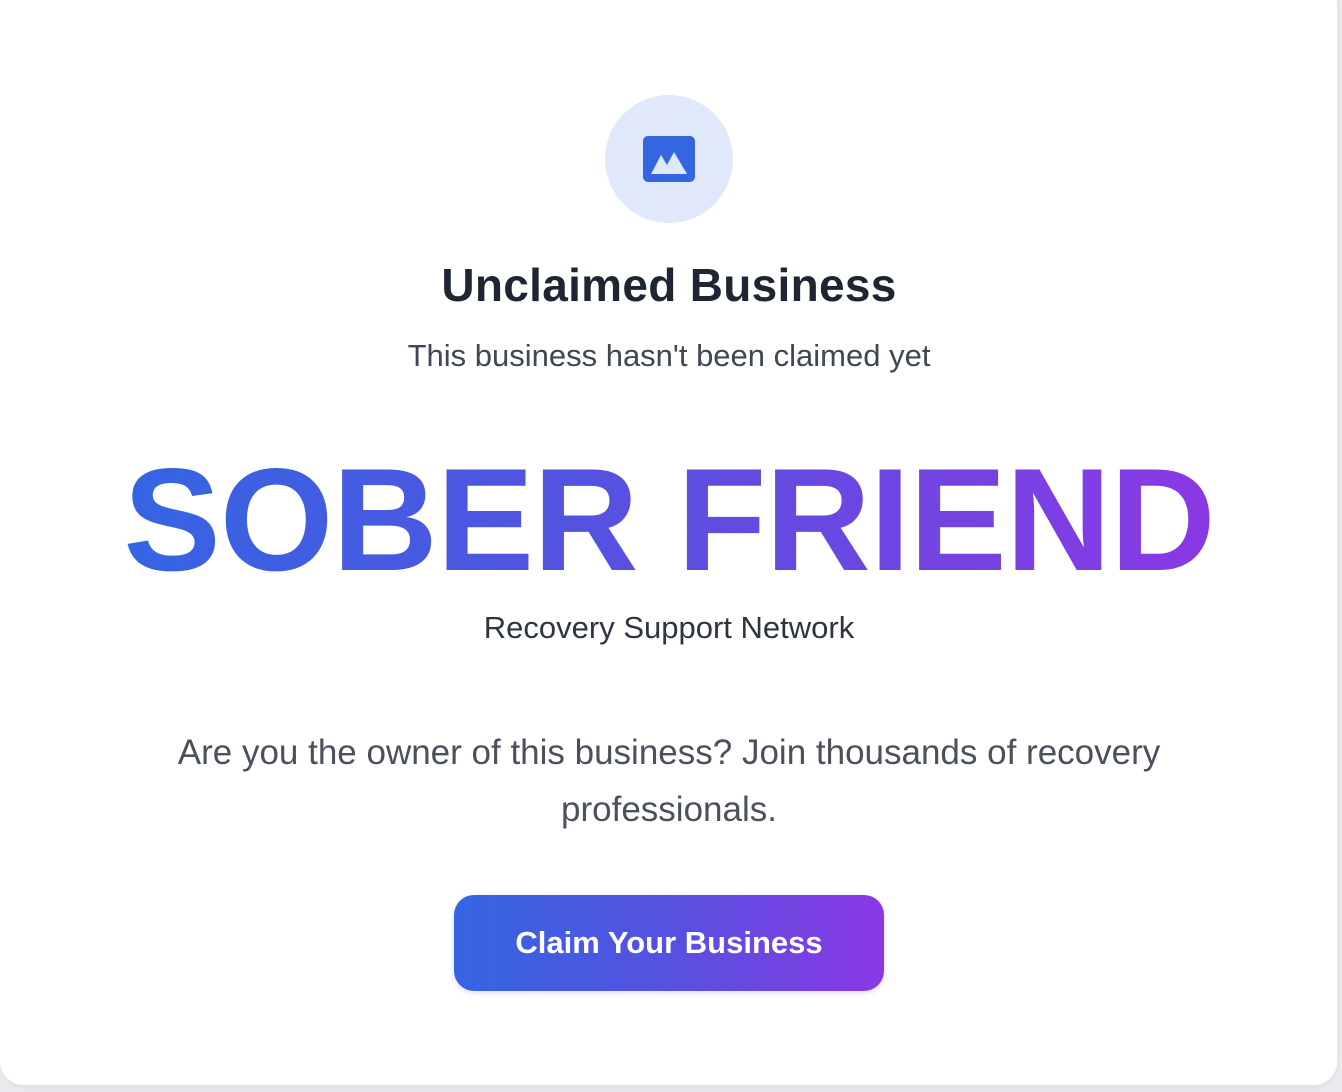 The height and width of the screenshot is (1092, 1342). I want to click on brand-wordmark: SOBER FRIEND, so click(669, 520).